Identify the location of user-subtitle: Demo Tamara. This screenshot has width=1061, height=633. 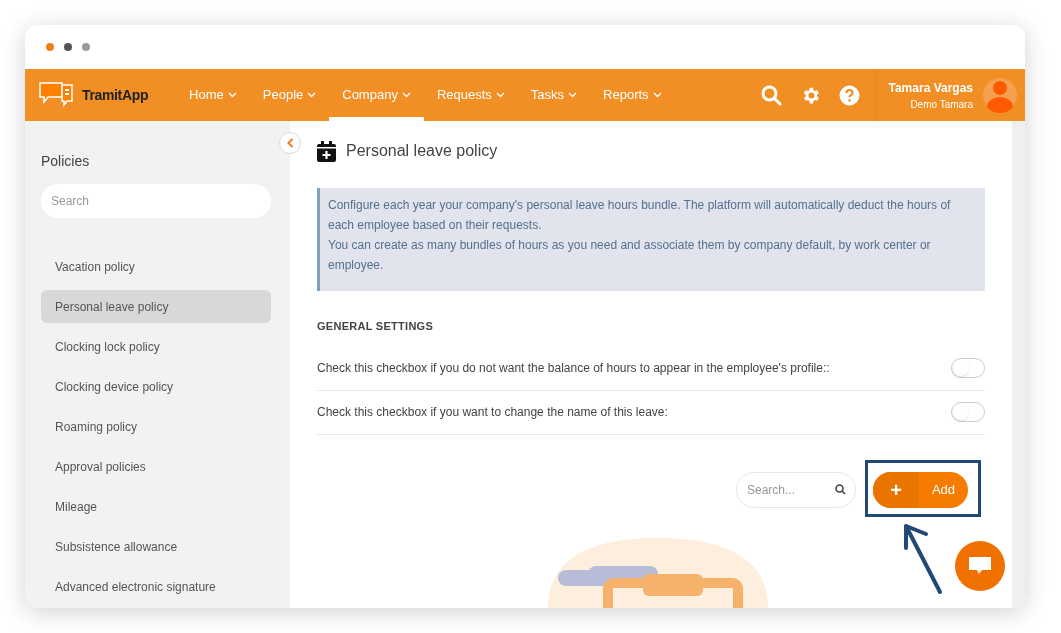
(941, 104).